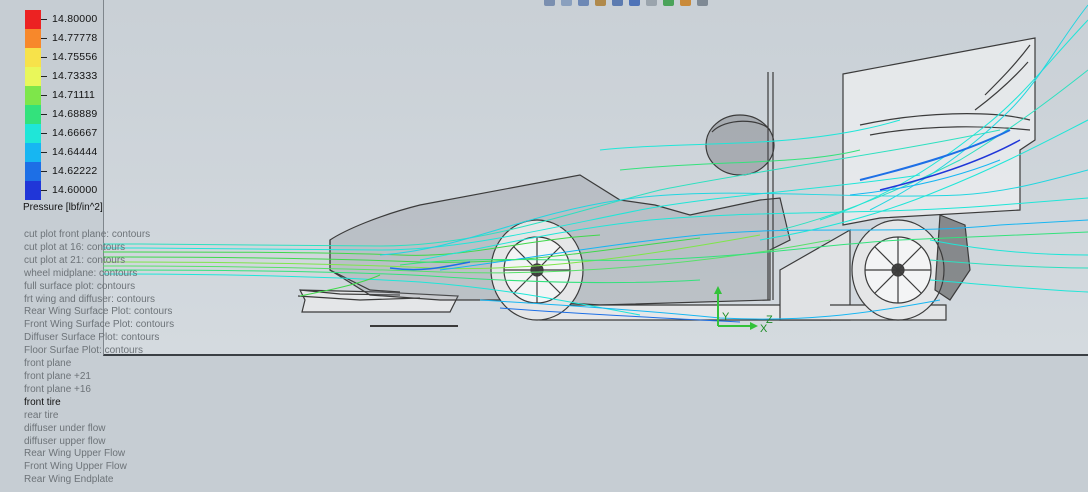  What do you see at coordinates (74, 95) in the screenshot?
I see `legend-value: 14.71111` at bounding box center [74, 95].